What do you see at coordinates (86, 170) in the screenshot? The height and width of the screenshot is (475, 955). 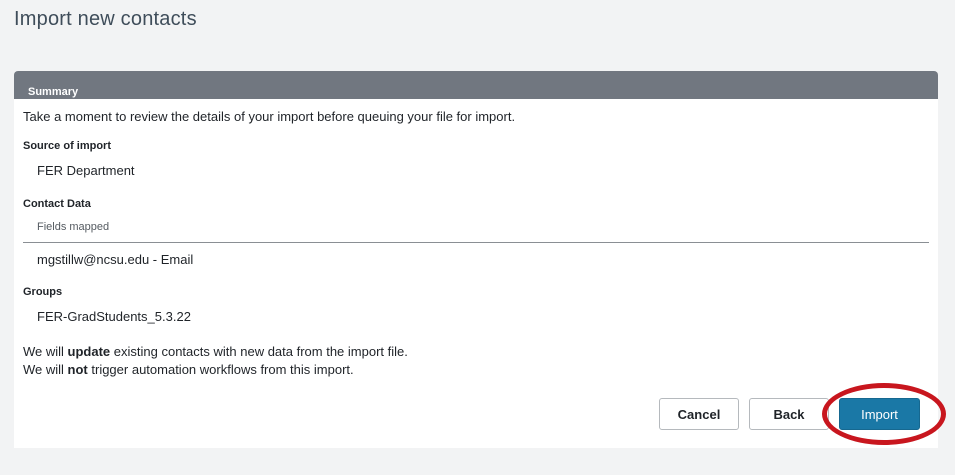 I see `source-of-import-value: FER Department` at bounding box center [86, 170].